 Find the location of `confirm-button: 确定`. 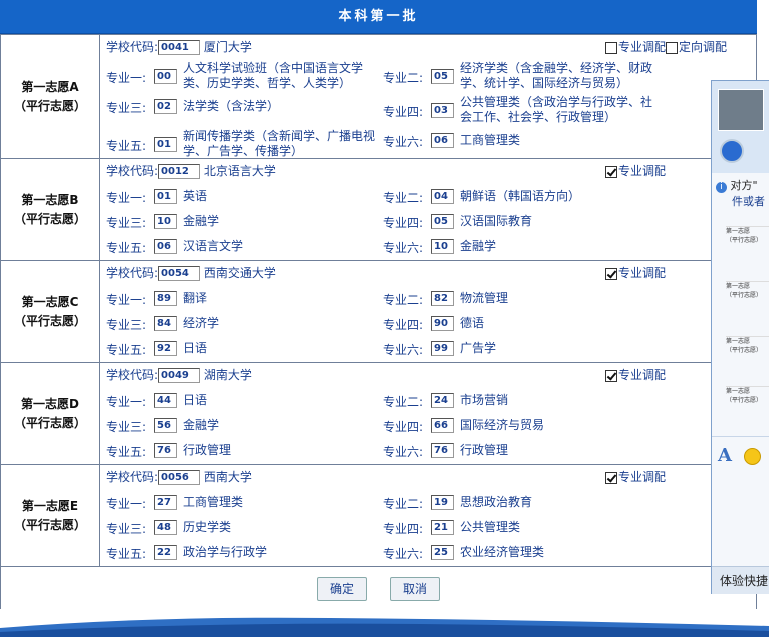

confirm-button: 确定 is located at coordinates (342, 589).